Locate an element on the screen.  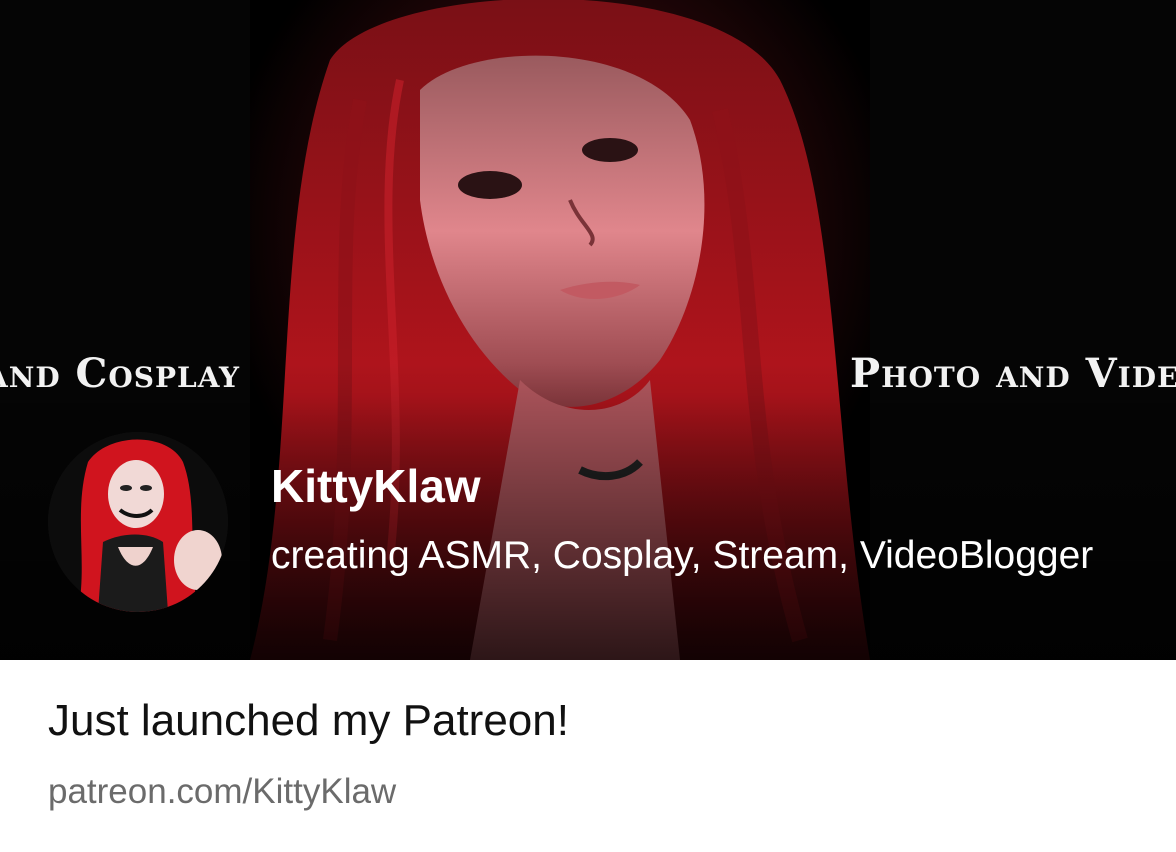
banner-caption-right: Photo and Video is located at coordinates (1013, 373).